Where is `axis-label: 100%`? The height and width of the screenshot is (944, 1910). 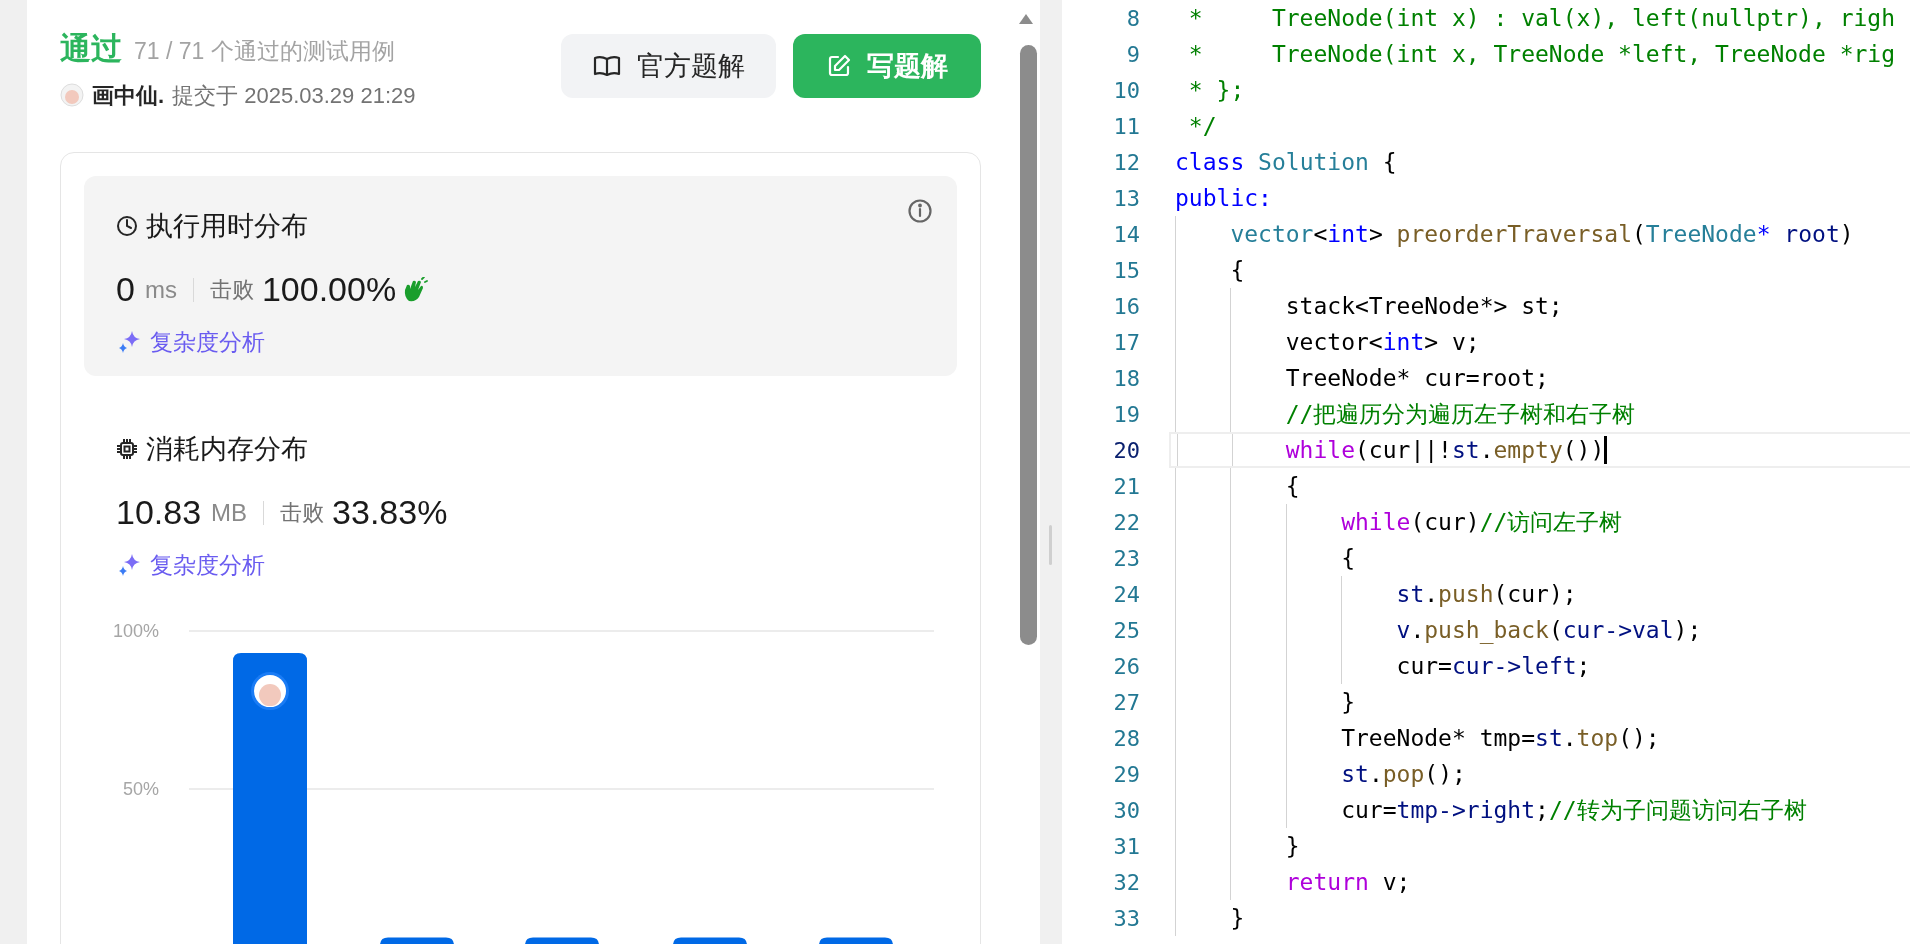
axis-label: 100% is located at coordinates (135, 630).